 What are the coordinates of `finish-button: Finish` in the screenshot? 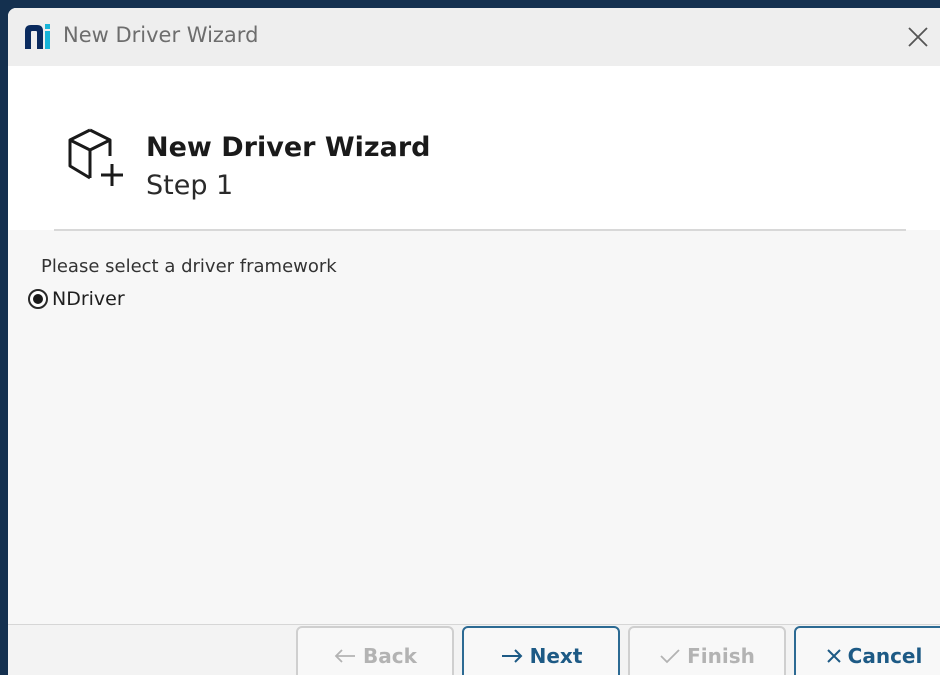 It's located at (707, 650).